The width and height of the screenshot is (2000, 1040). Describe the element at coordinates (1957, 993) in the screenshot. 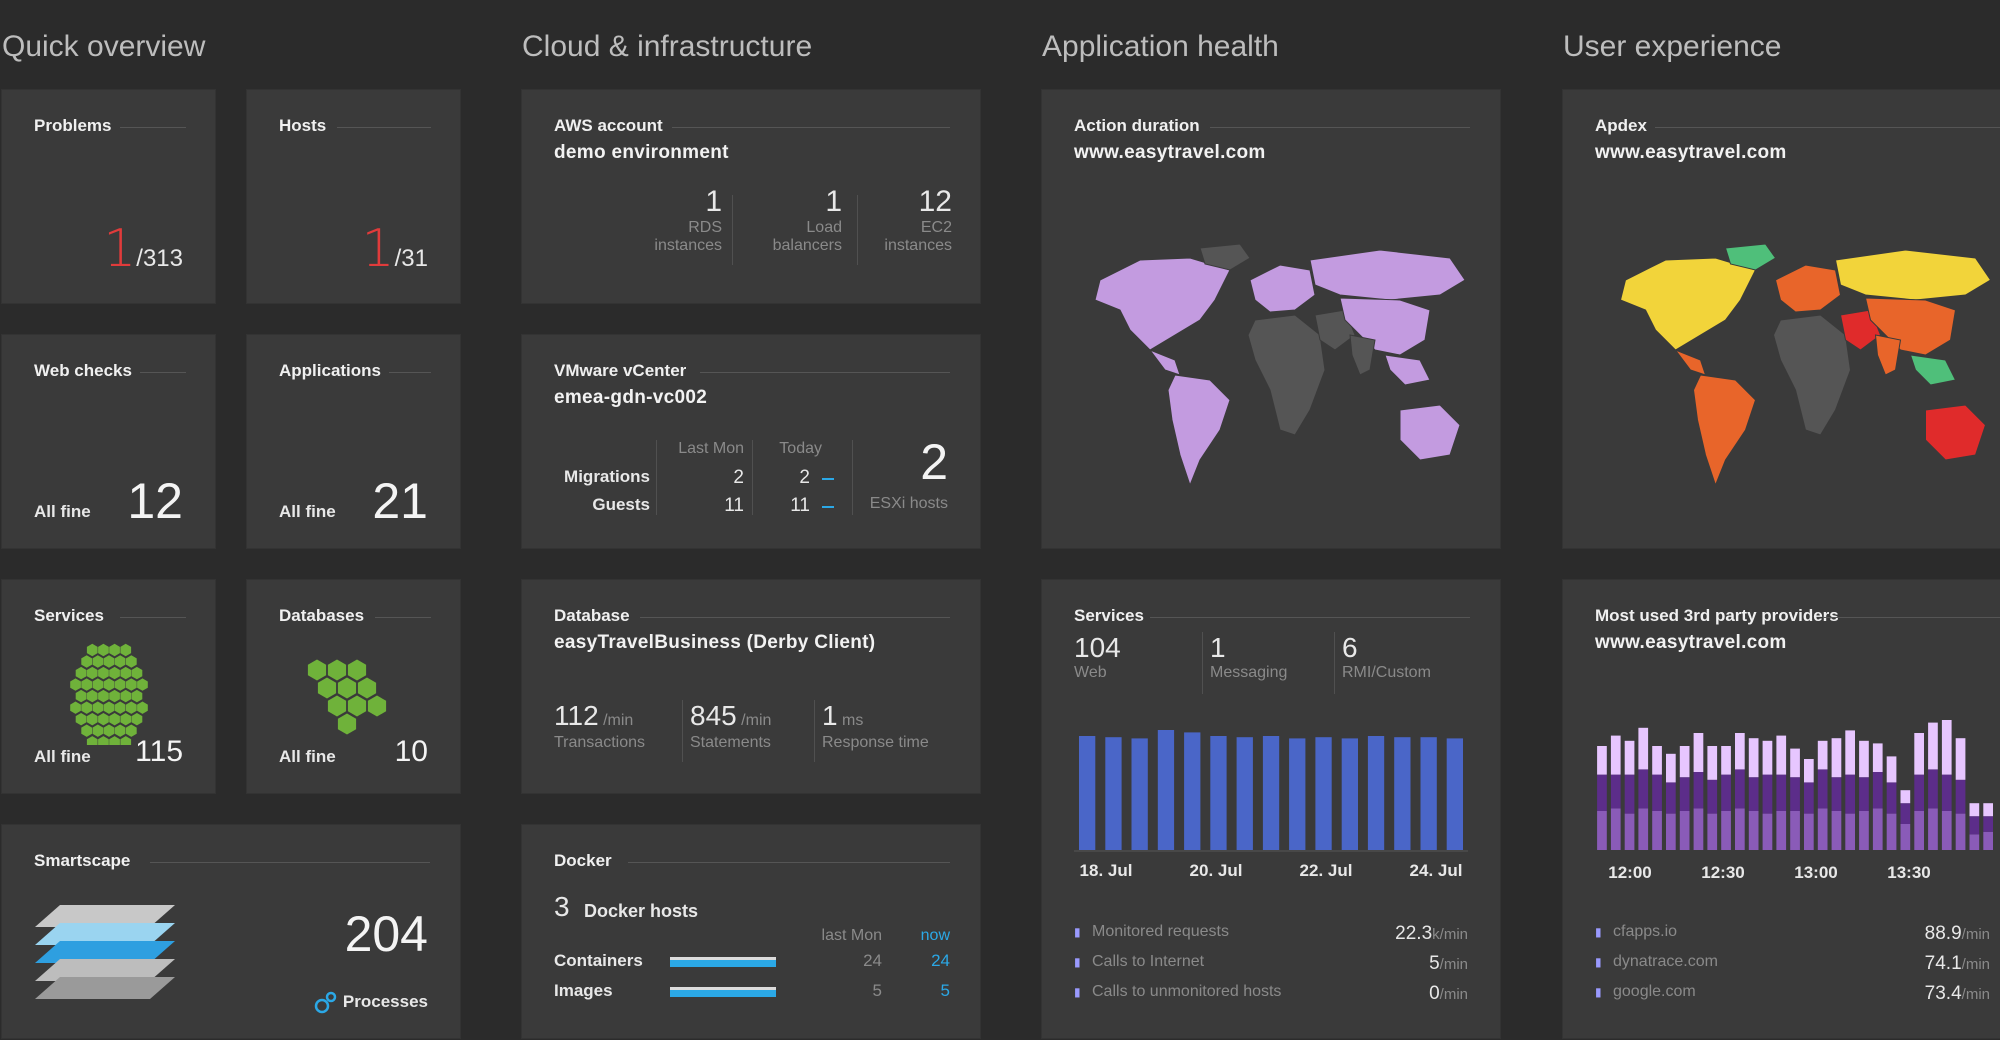

I see `legend-value: 73.4/min` at that location.